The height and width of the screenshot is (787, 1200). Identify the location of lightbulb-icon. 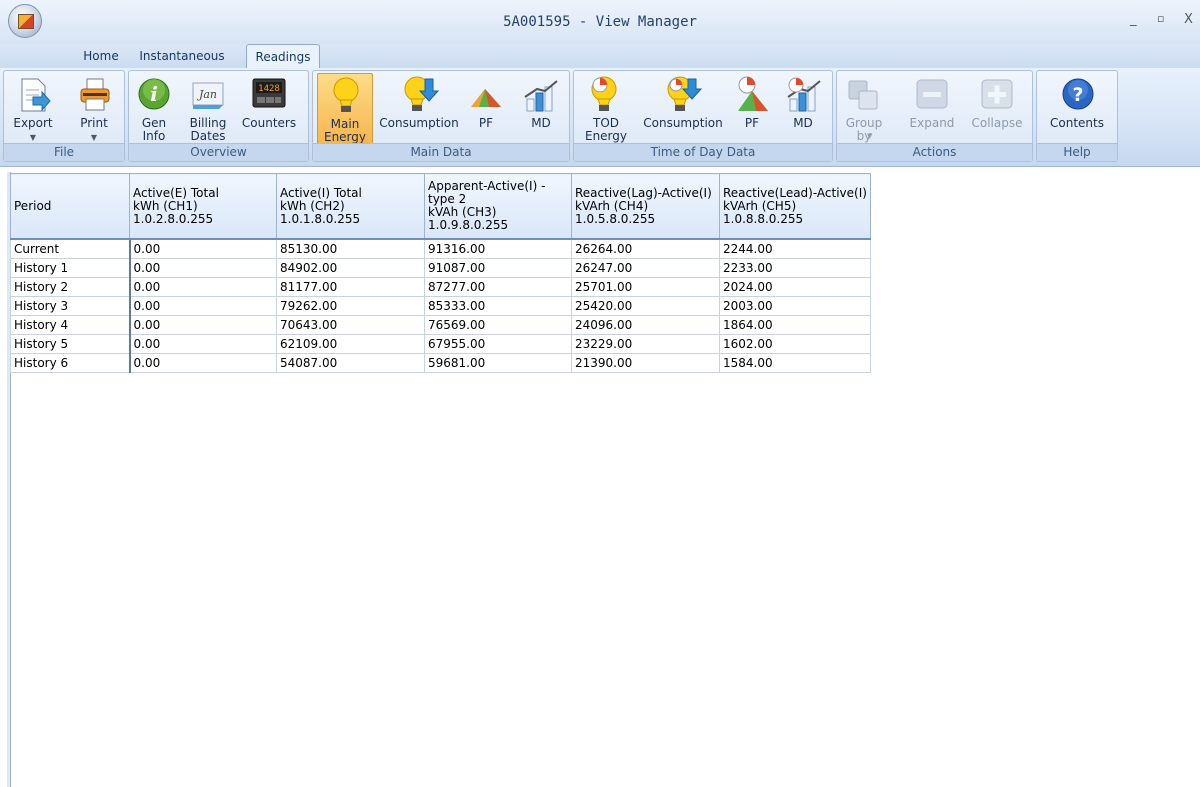
(346, 94).